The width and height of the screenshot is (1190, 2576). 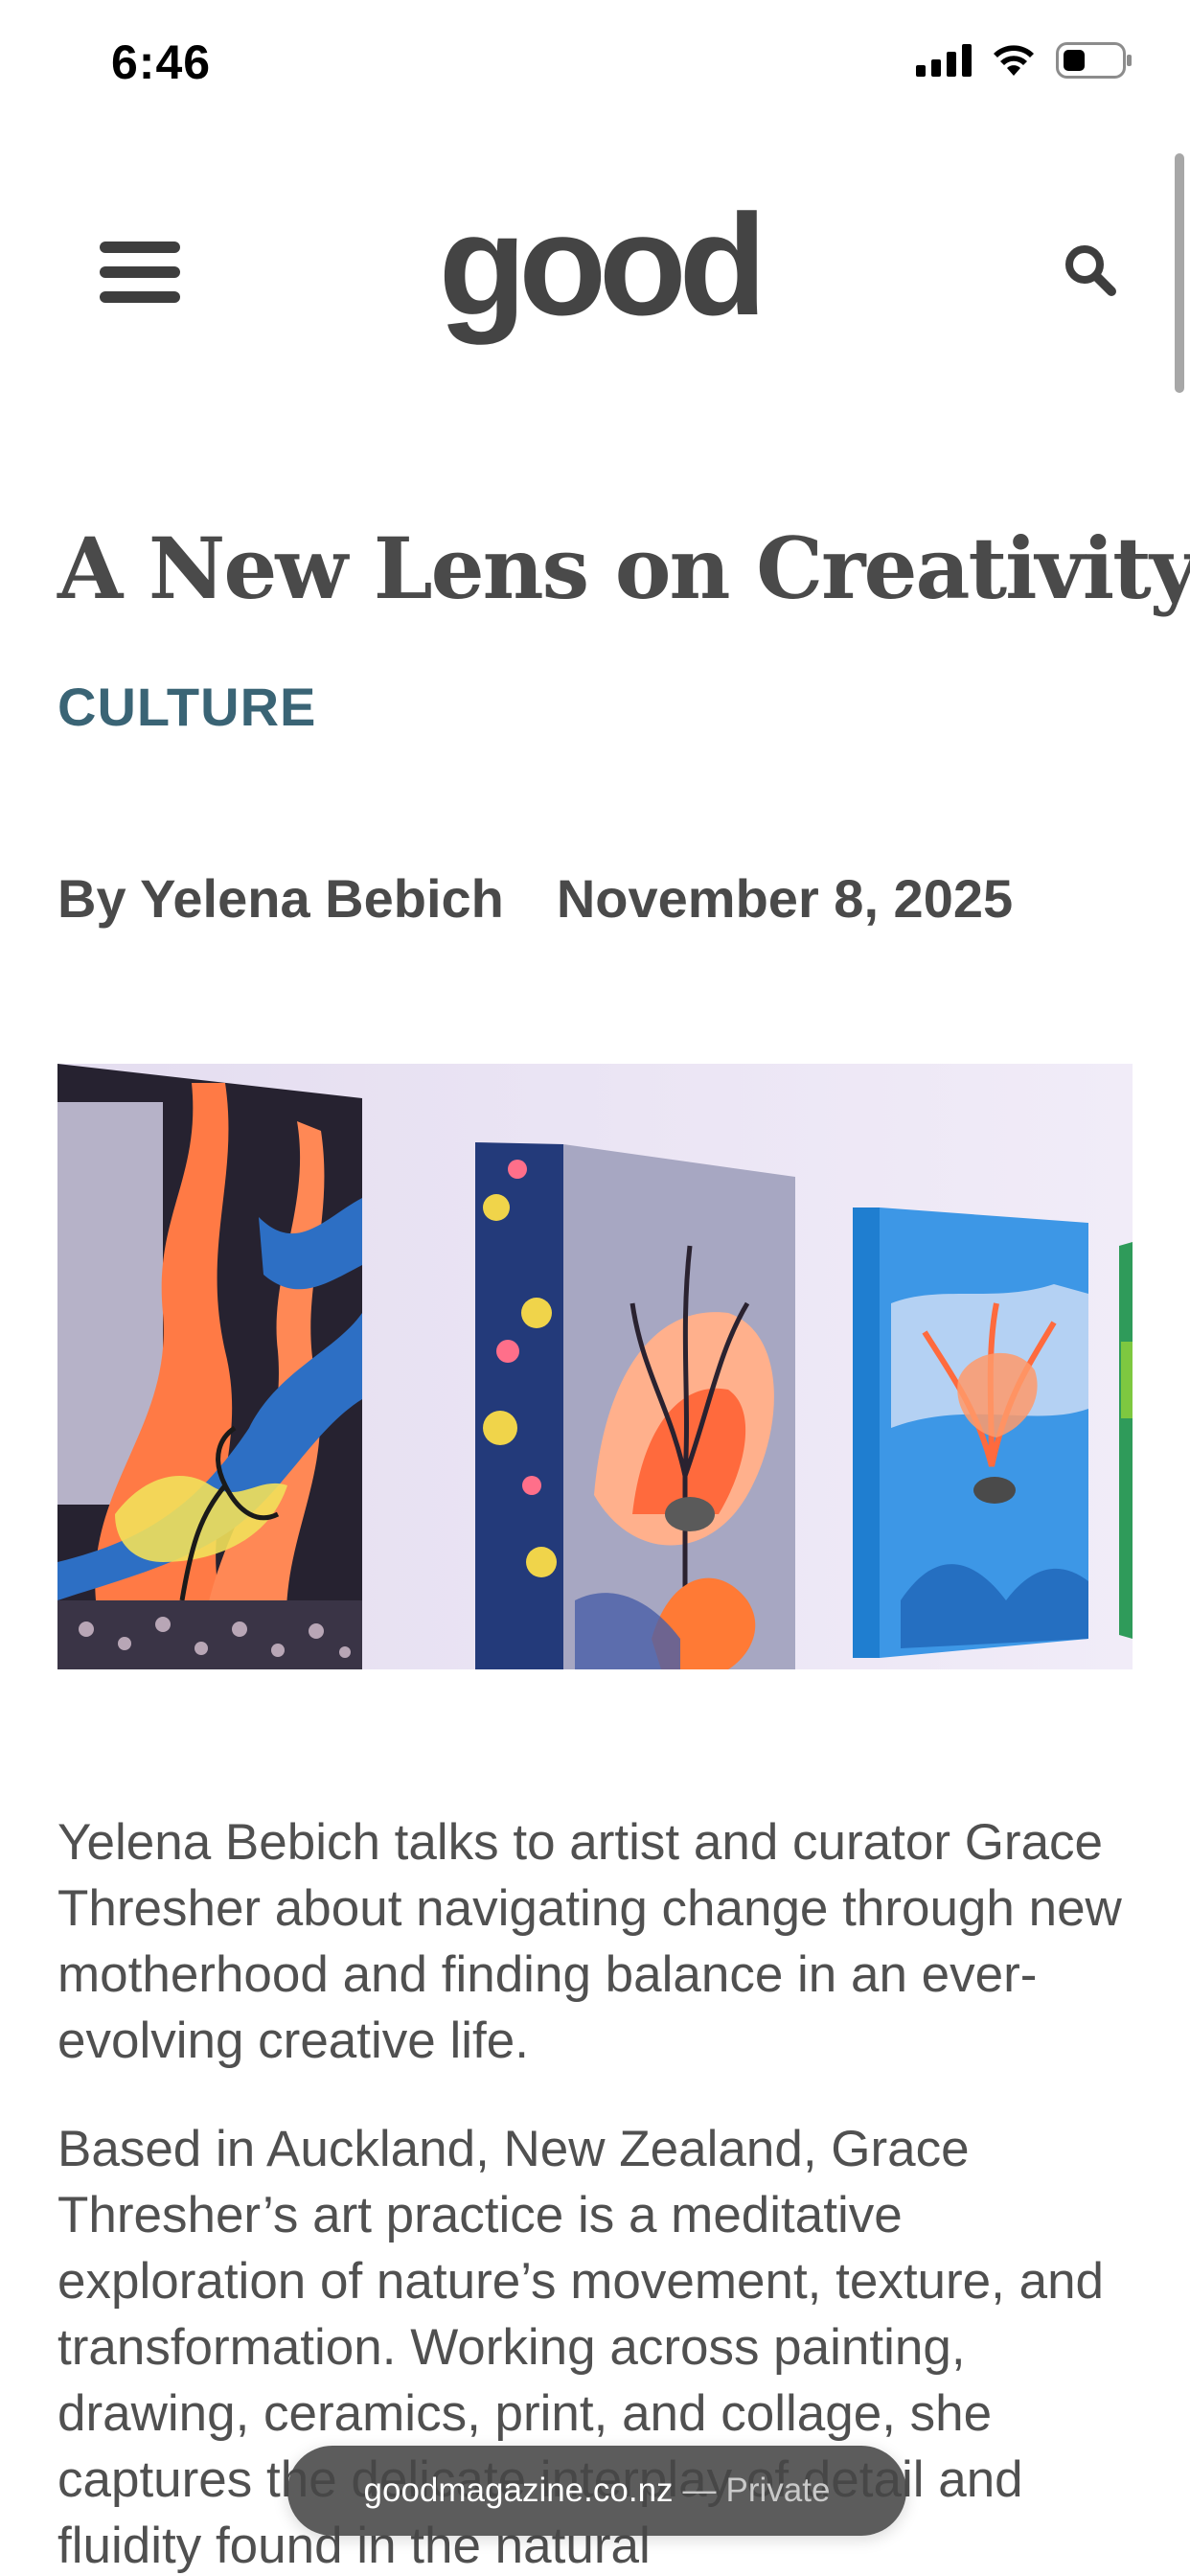 What do you see at coordinates (140, 272) in the screenshot?
I see `hamburger-menu-icon` at bounding box center [140, 272].